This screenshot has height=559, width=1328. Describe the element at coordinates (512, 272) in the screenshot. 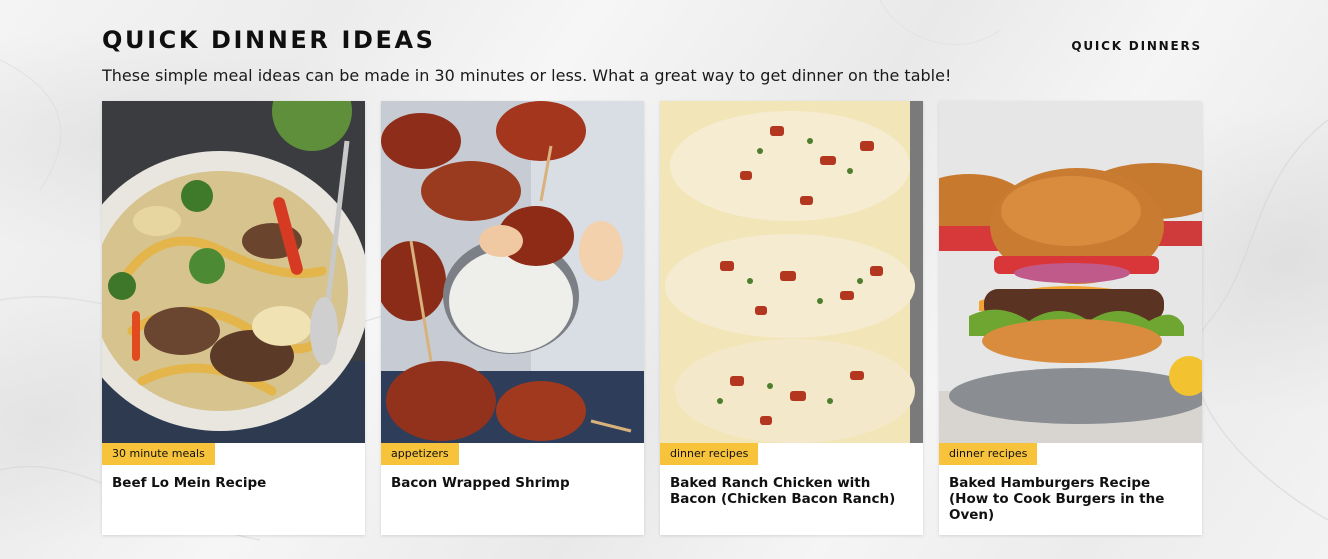

I see `bacon-wrapped-shrimp-photo` at that location.